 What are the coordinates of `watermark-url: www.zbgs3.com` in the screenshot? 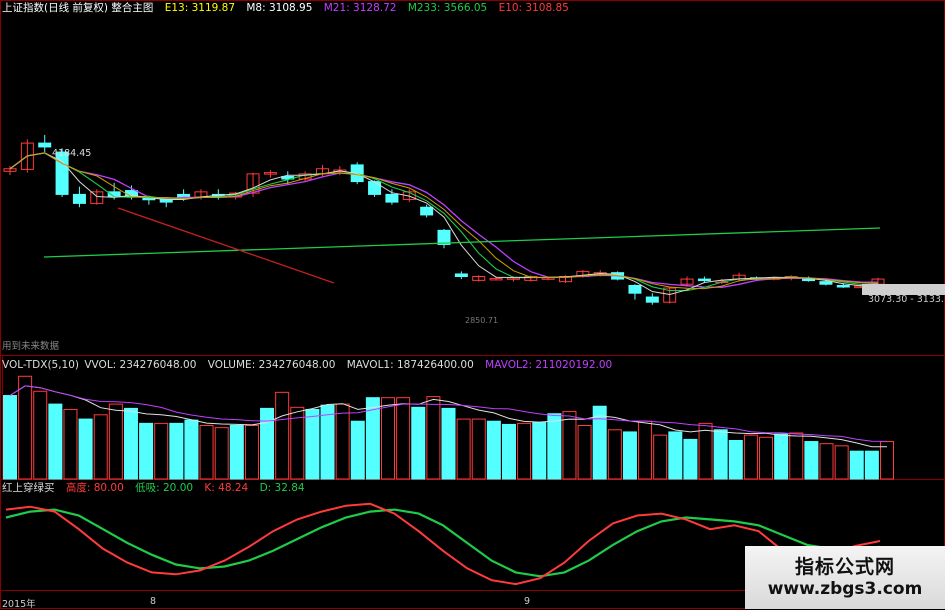 It's located at (845, 589).